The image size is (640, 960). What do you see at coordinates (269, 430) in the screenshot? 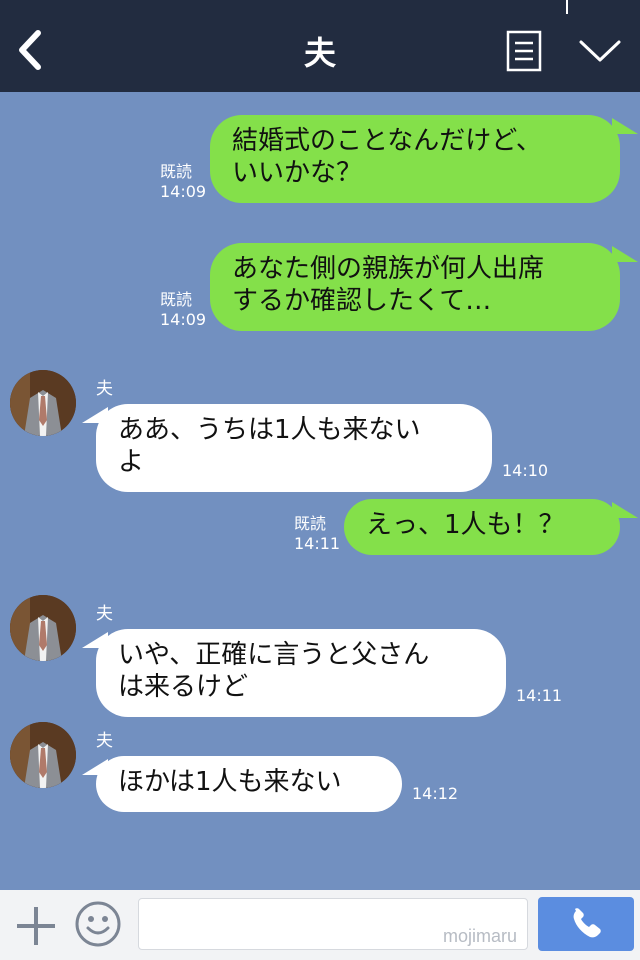
I see `message-line: ああ、うちは1人も来ない` at bounding box center [269, 430].